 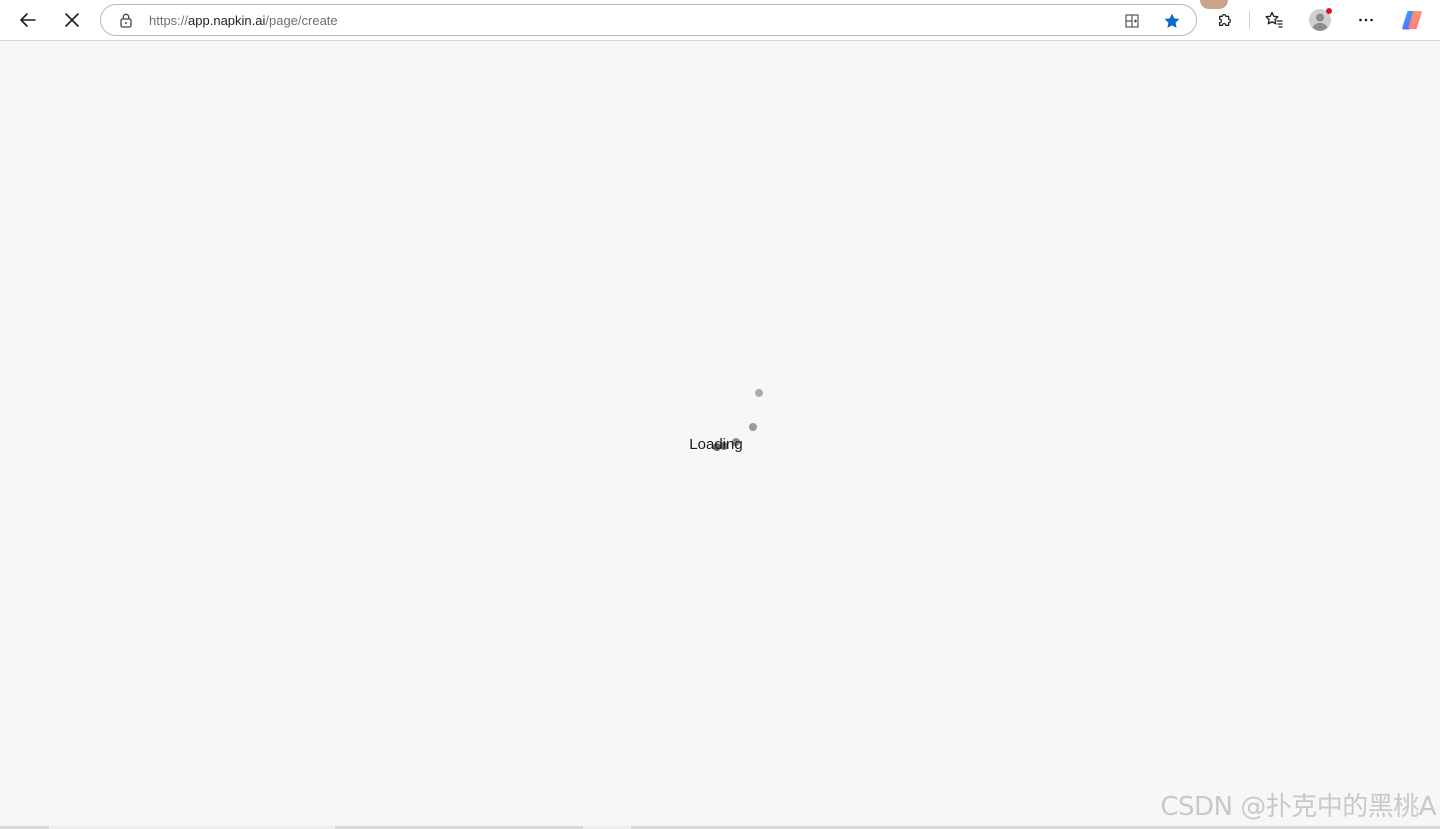 I want to click on lock-icon, so click(x=126, y=20).